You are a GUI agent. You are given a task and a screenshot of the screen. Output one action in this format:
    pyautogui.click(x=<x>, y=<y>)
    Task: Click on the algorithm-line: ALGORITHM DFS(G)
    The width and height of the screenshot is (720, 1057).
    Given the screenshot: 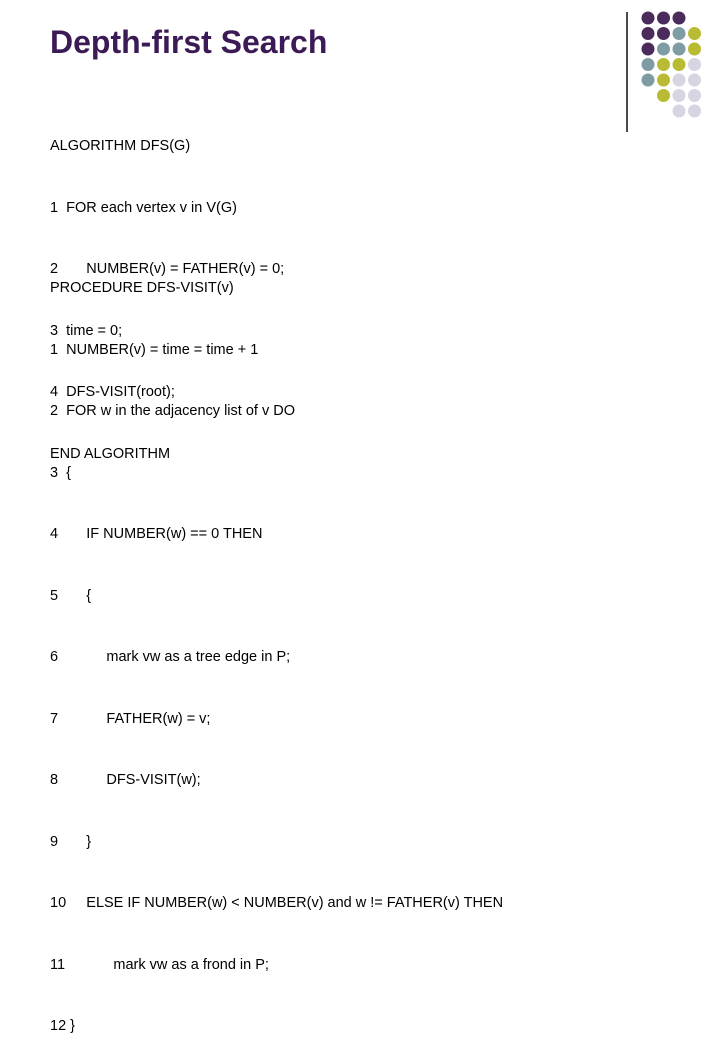 What is the action you would take?
    pyautogui.click(x=120, y=146)
    